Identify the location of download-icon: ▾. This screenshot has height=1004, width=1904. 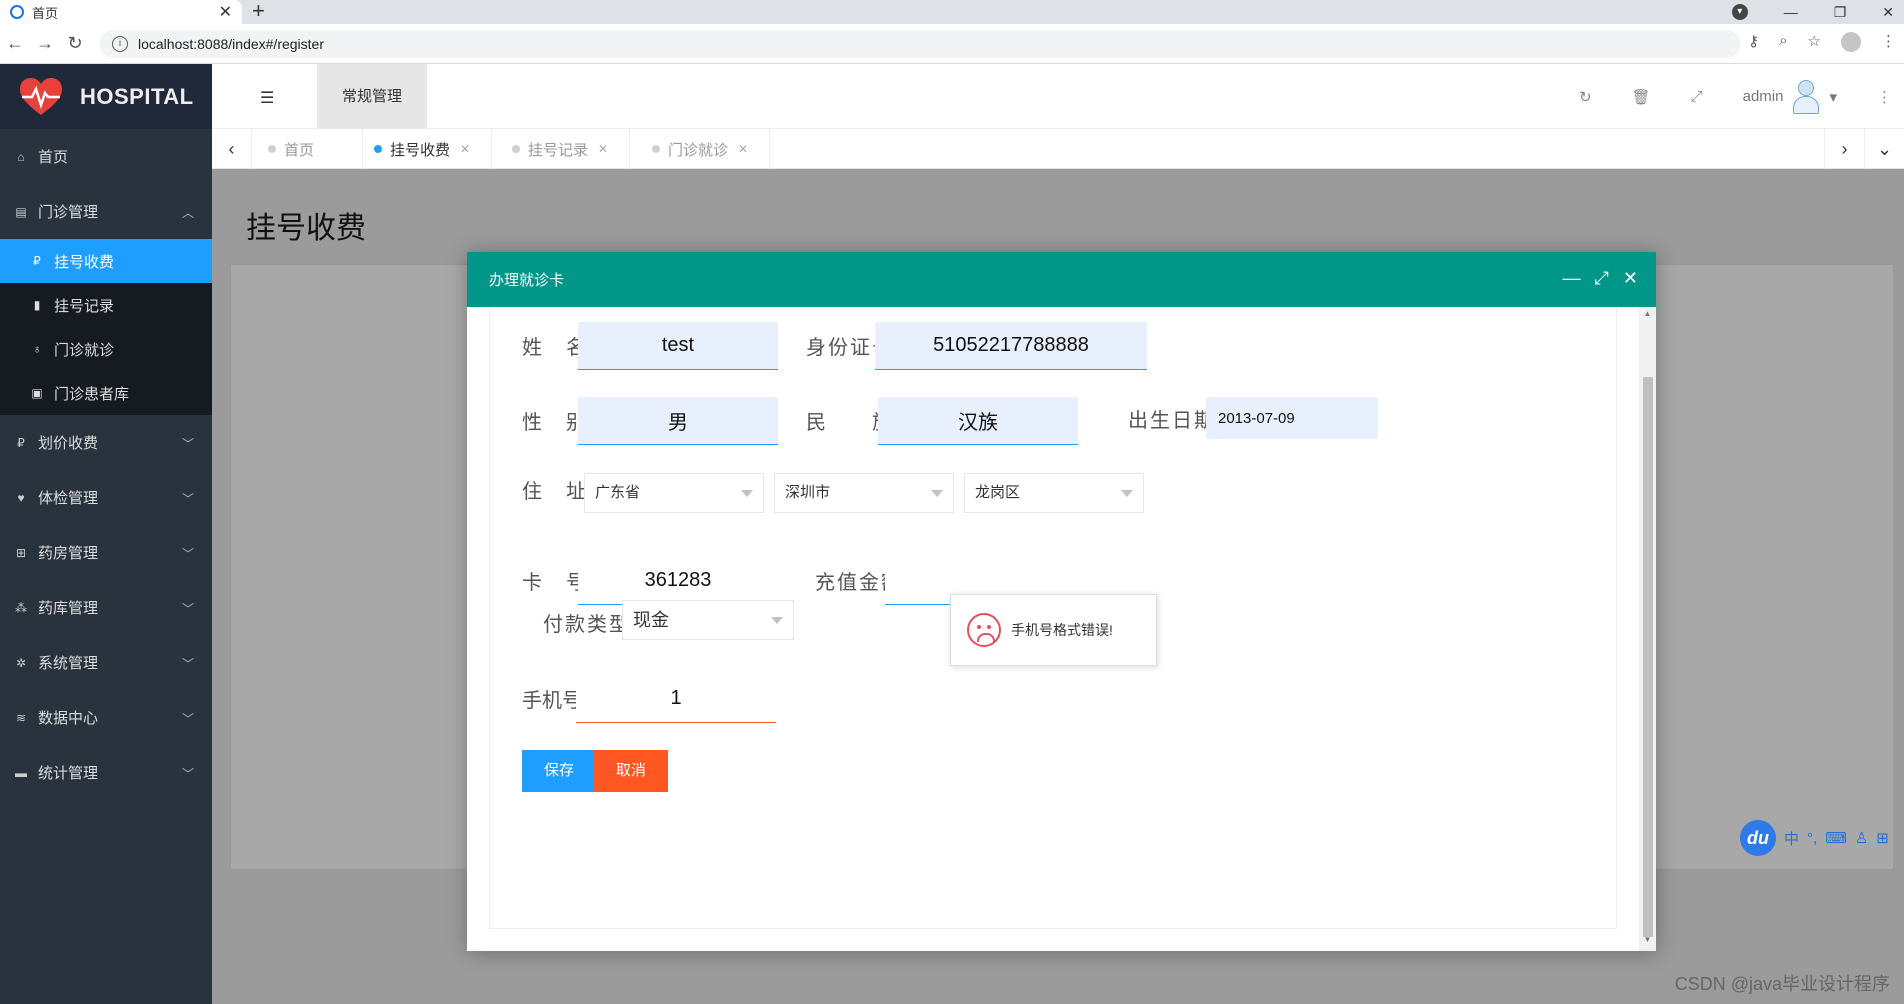
(1739, 12).